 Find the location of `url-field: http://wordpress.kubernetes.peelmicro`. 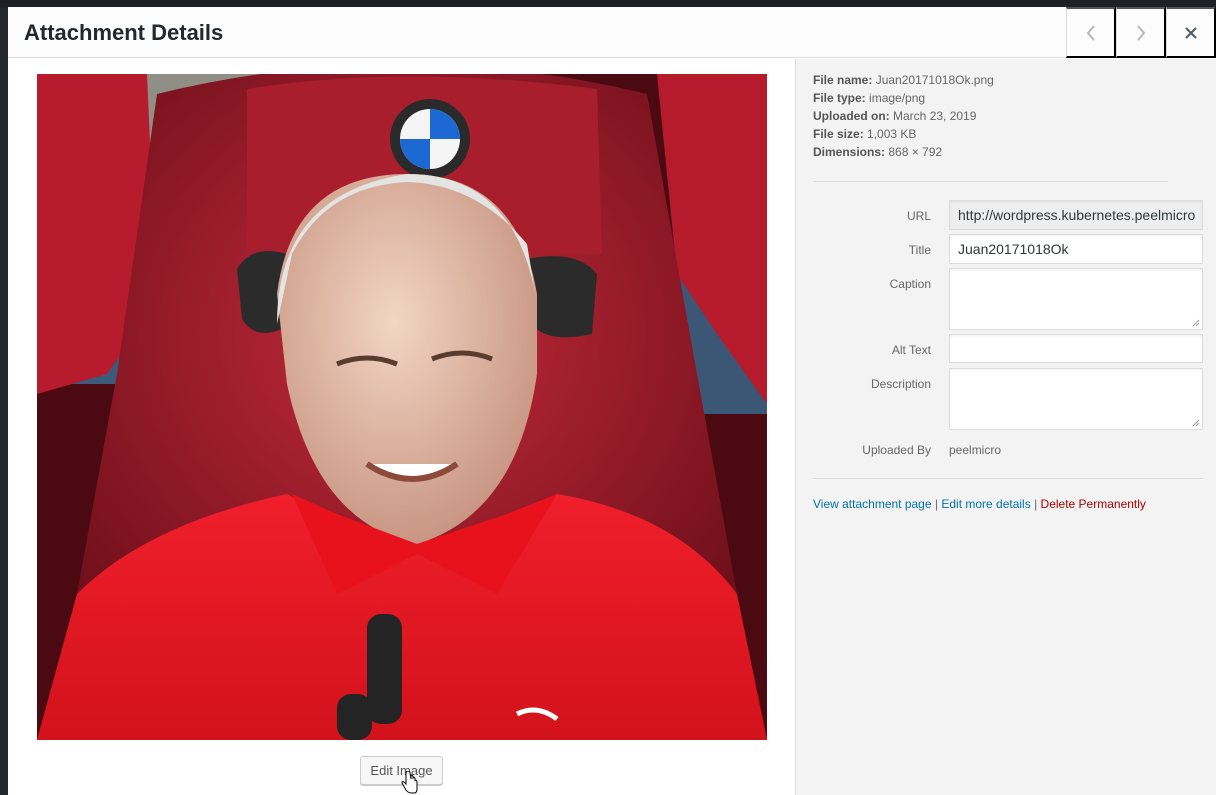

url-field: http://wordpress.kubernetes.peelmicro is located at coordinates (1076, 215).